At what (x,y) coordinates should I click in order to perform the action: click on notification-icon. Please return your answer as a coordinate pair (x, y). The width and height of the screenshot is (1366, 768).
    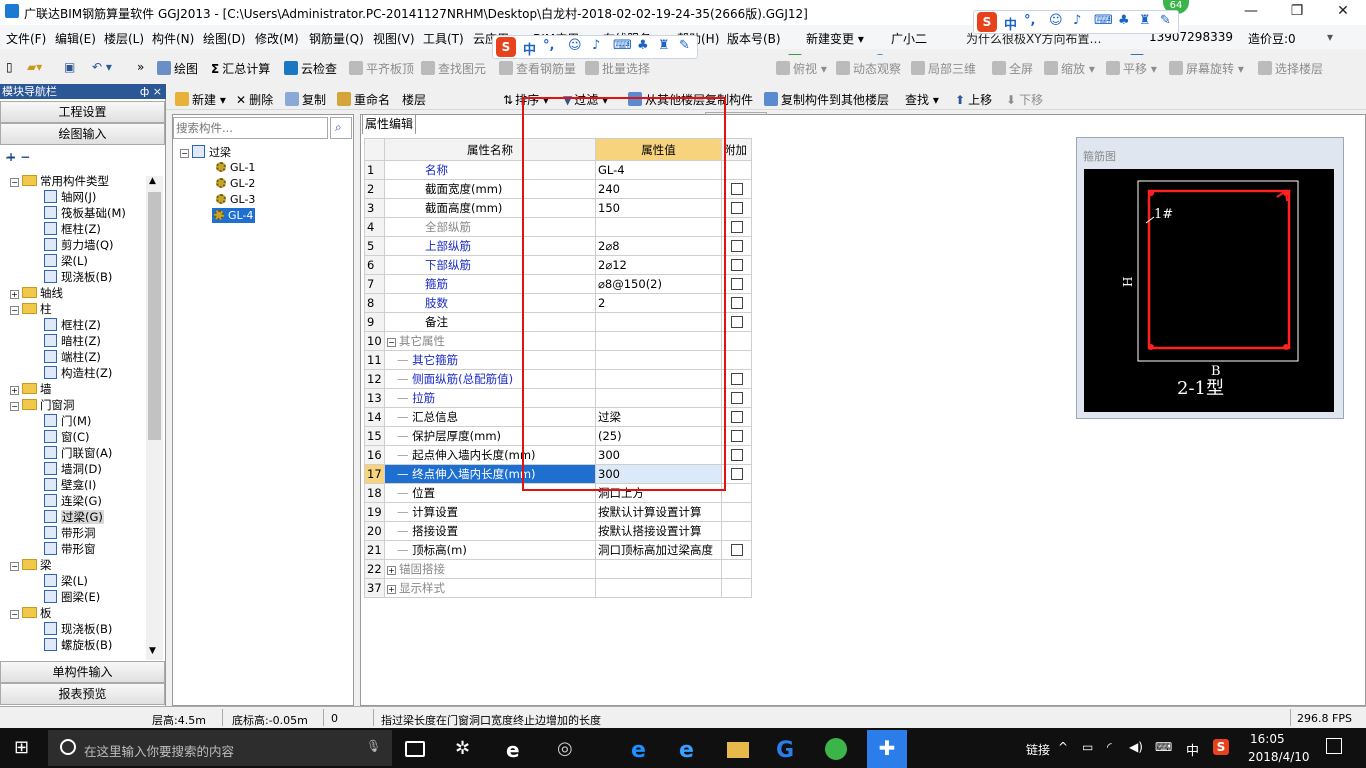
    Looking at the image, I should click on (1334, 746).